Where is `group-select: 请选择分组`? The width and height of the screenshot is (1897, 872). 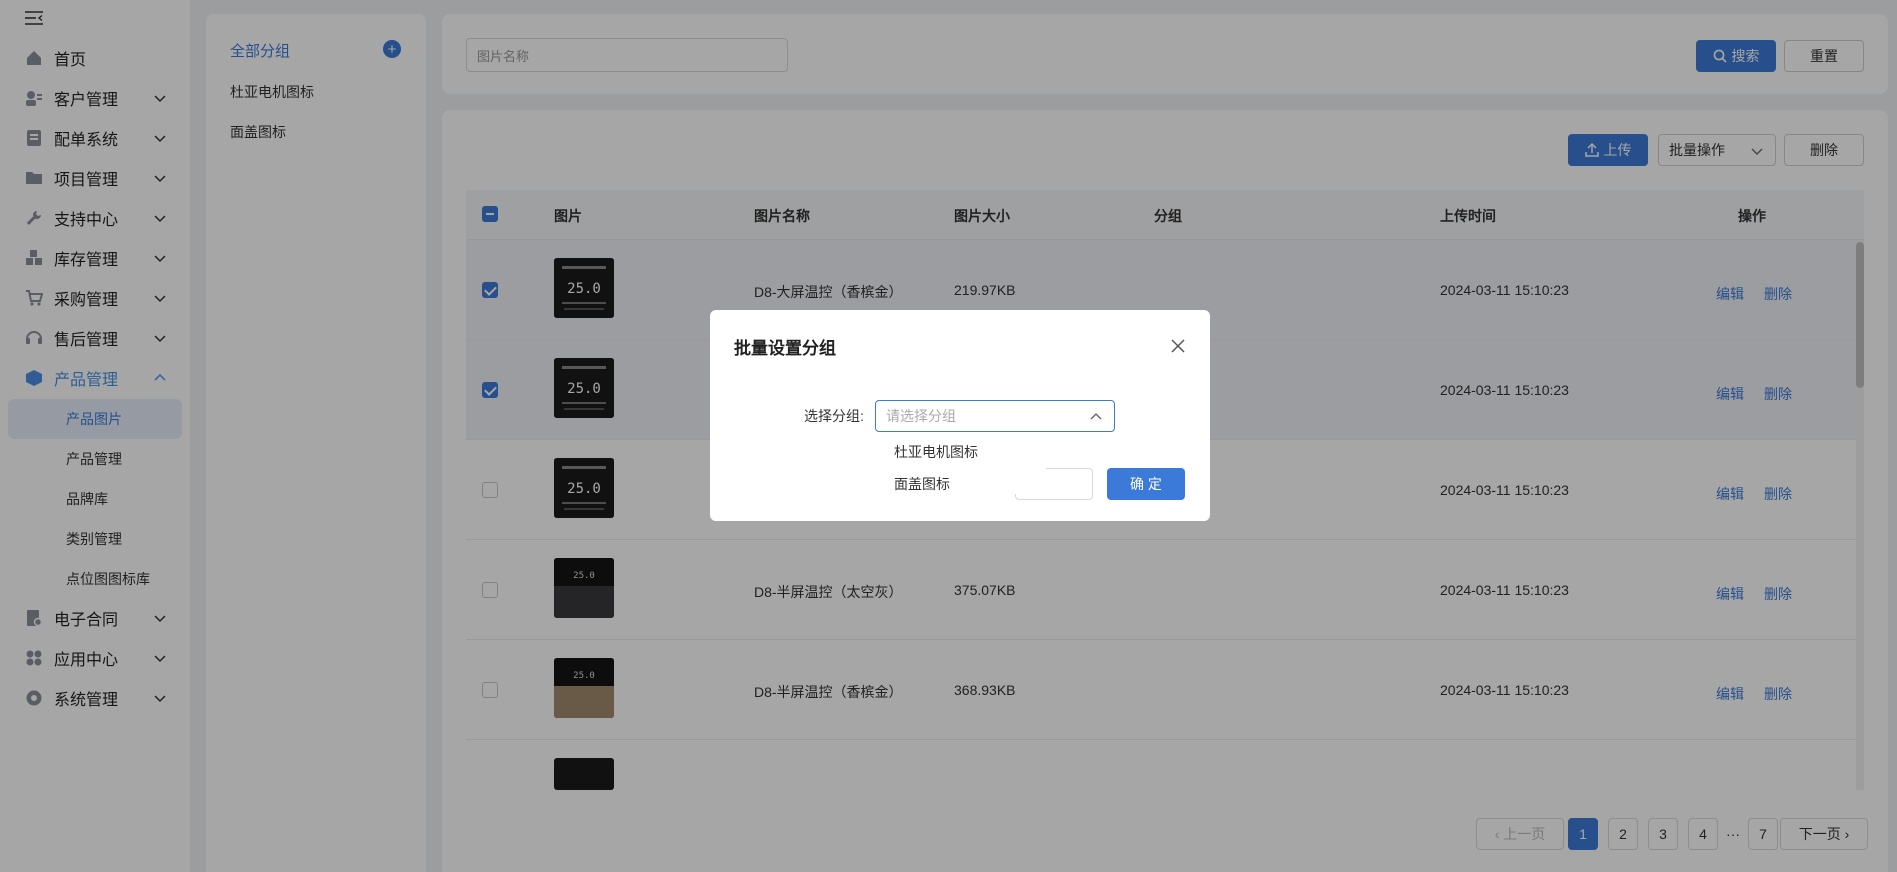 group-select: 请选择分组 is located at coordinates (995, 416).